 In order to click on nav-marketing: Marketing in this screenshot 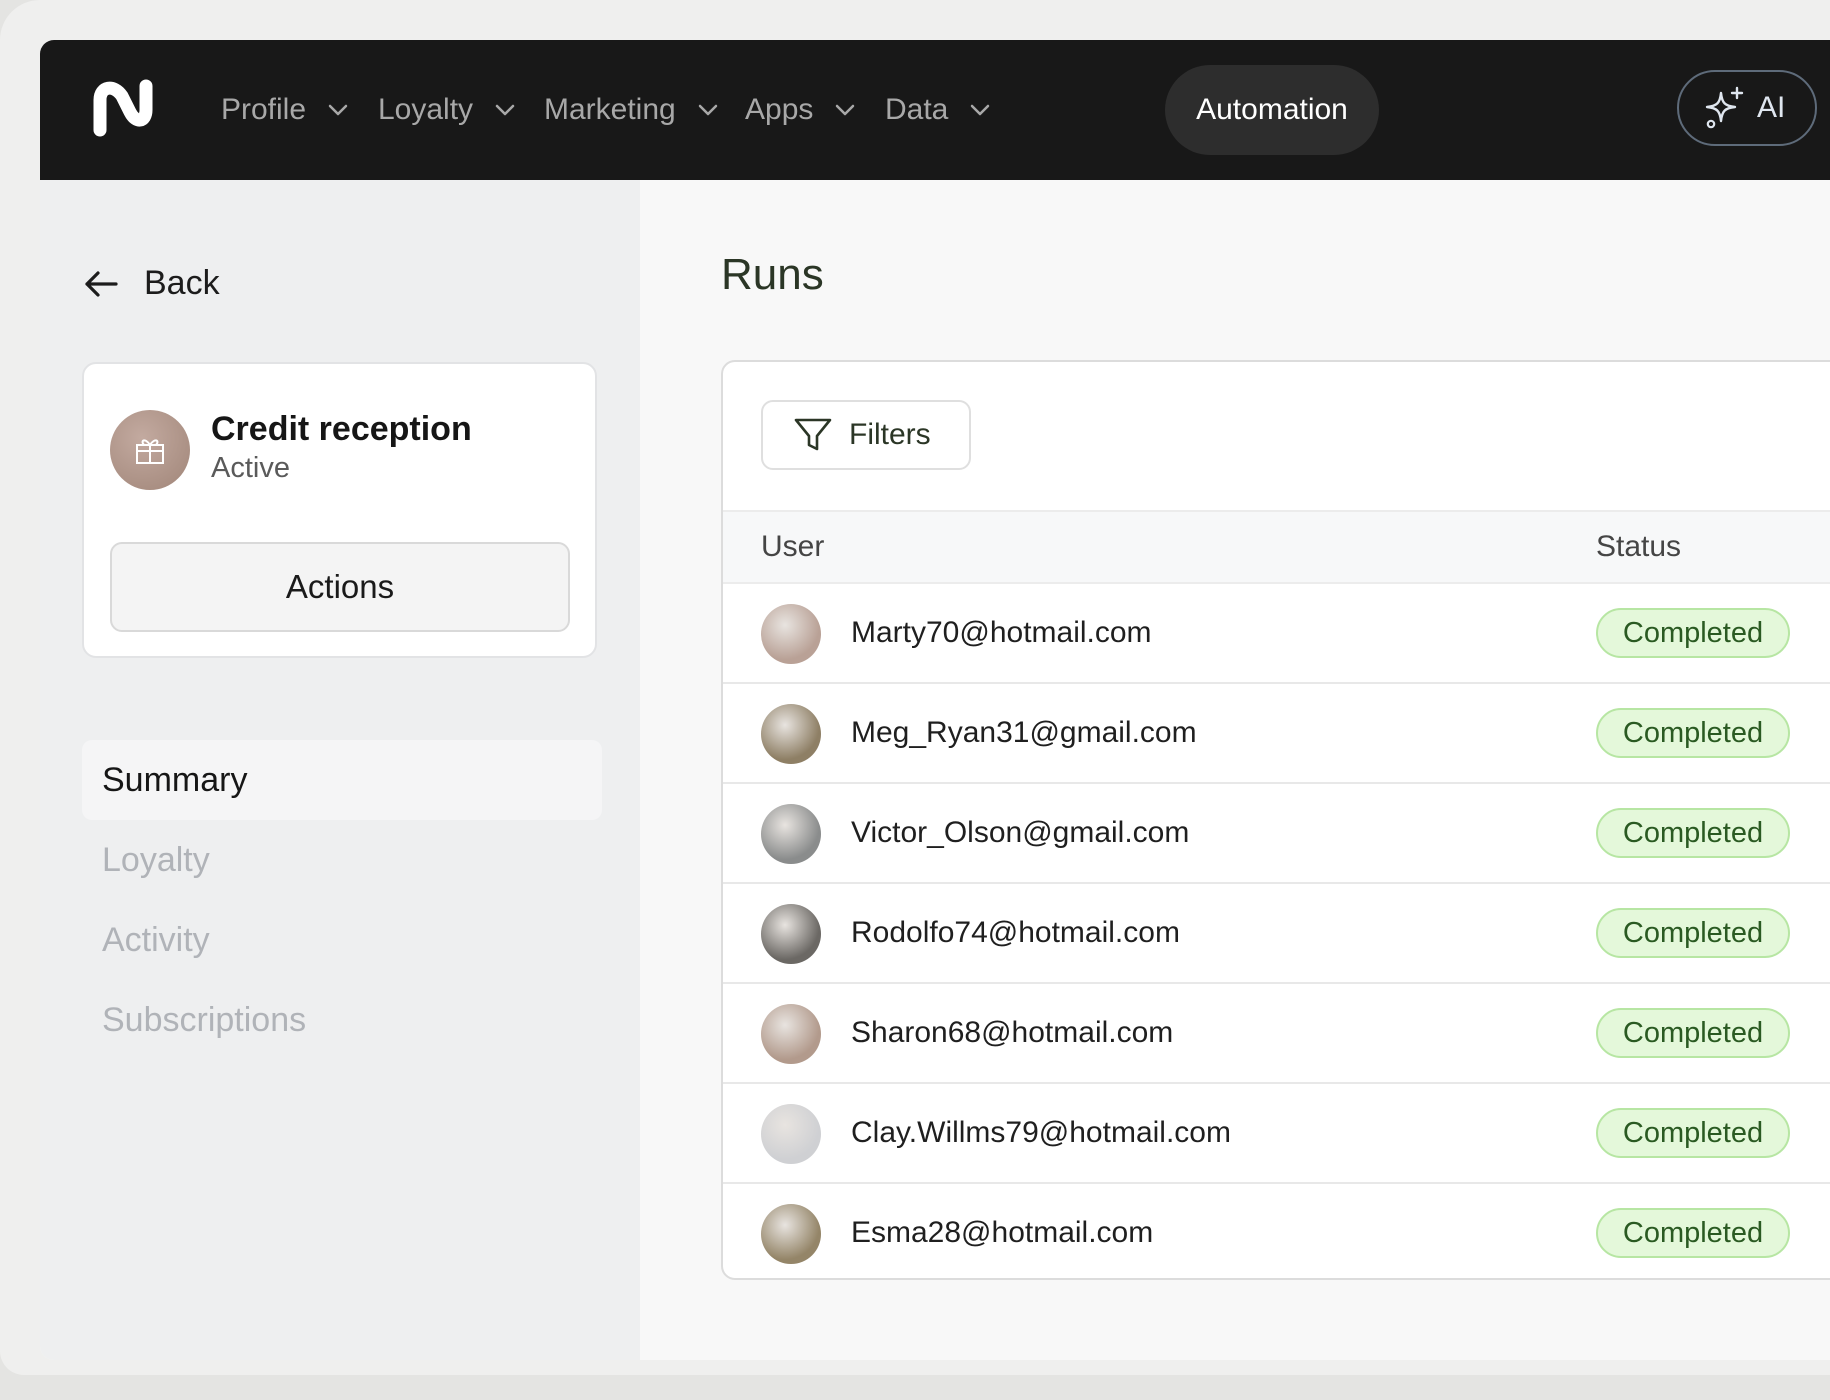, I will do `click(631, 110)`.